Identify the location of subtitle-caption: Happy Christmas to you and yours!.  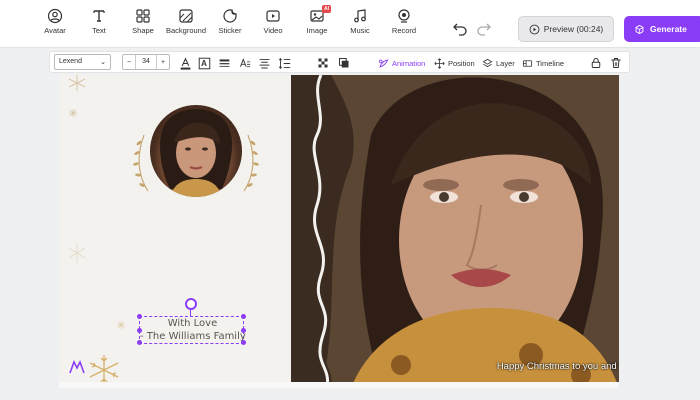
(556, 366).